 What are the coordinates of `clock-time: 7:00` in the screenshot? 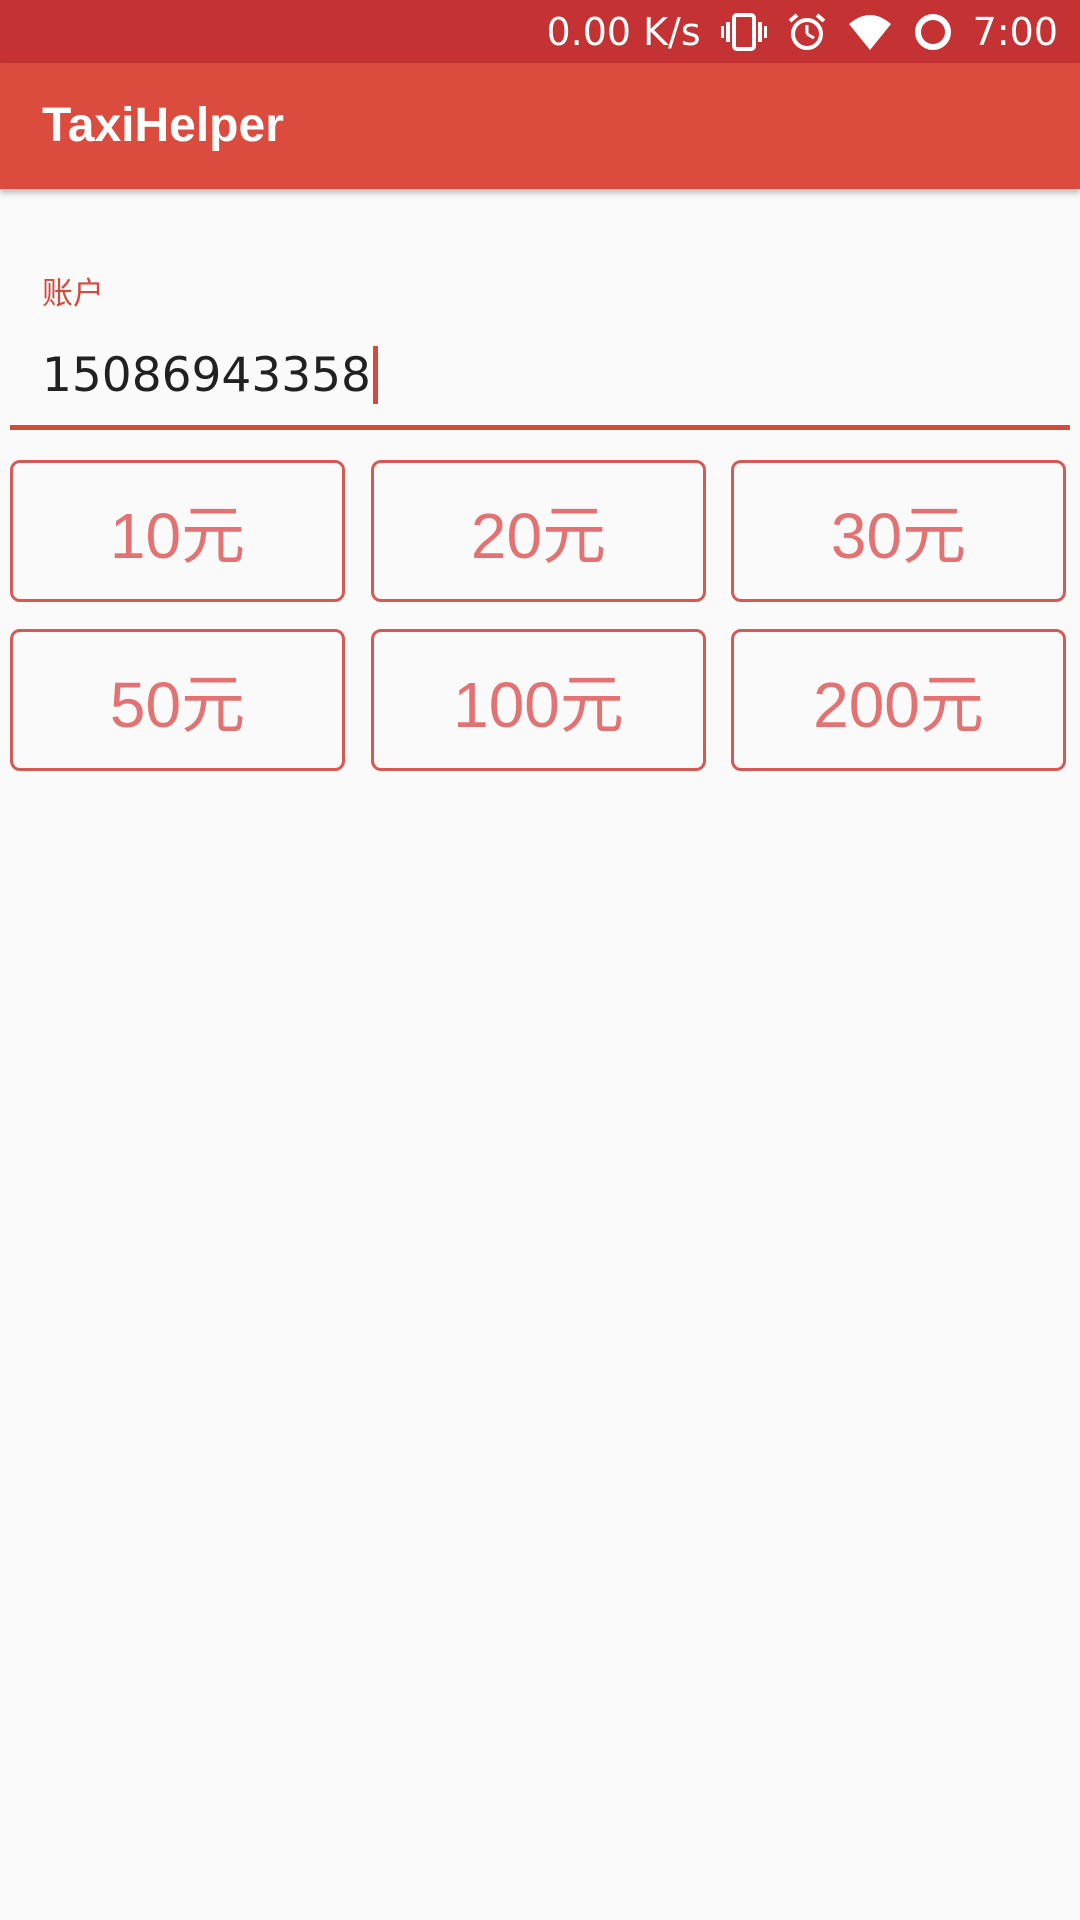 It's located at (1015, 31).